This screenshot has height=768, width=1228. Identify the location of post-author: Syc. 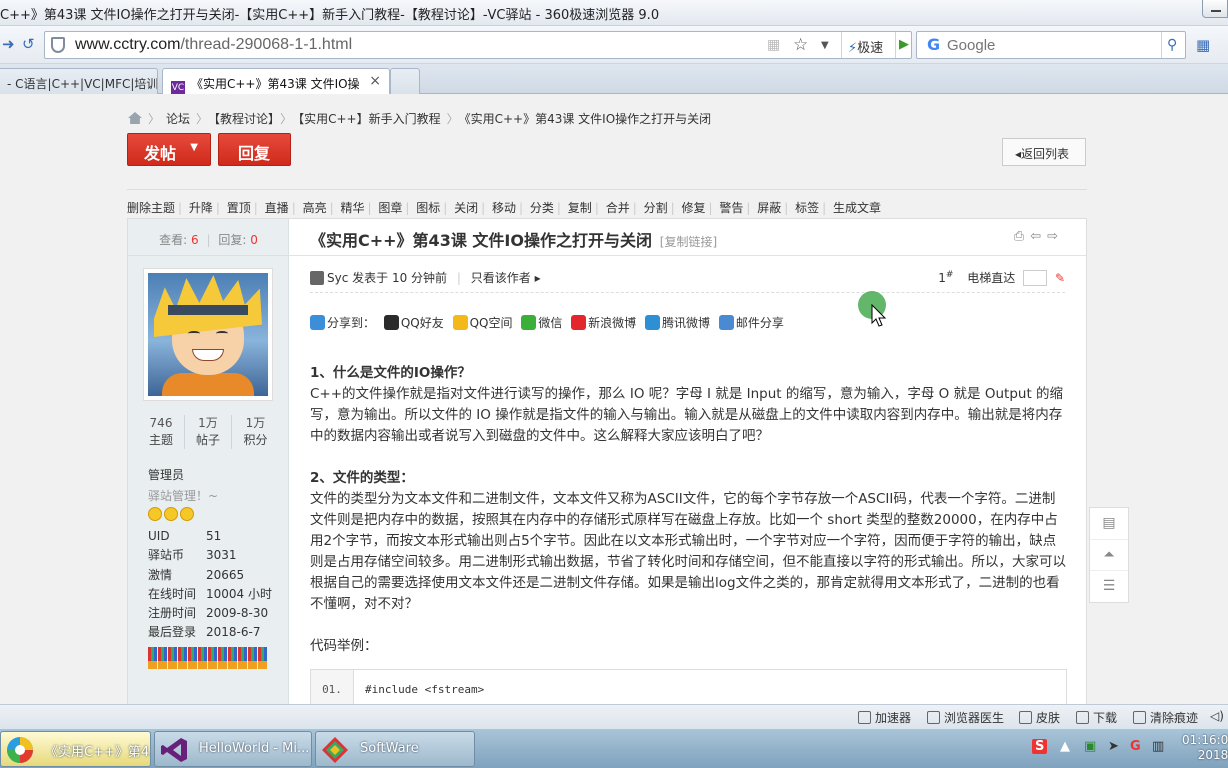
(337, 278).